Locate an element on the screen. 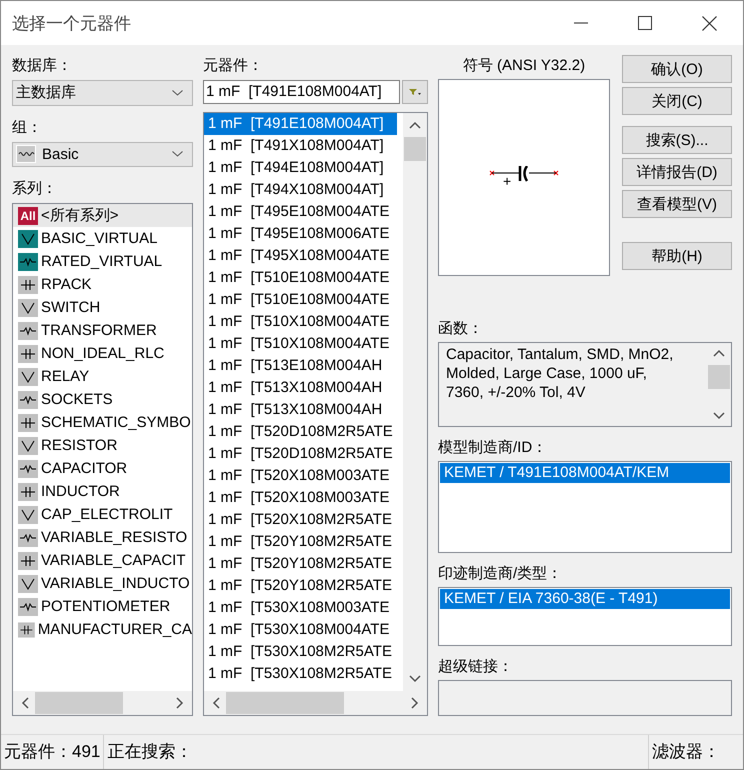 This screenshot has height=770, width=744. series-item: INDUCTOR is located at coordinates (102, 492).